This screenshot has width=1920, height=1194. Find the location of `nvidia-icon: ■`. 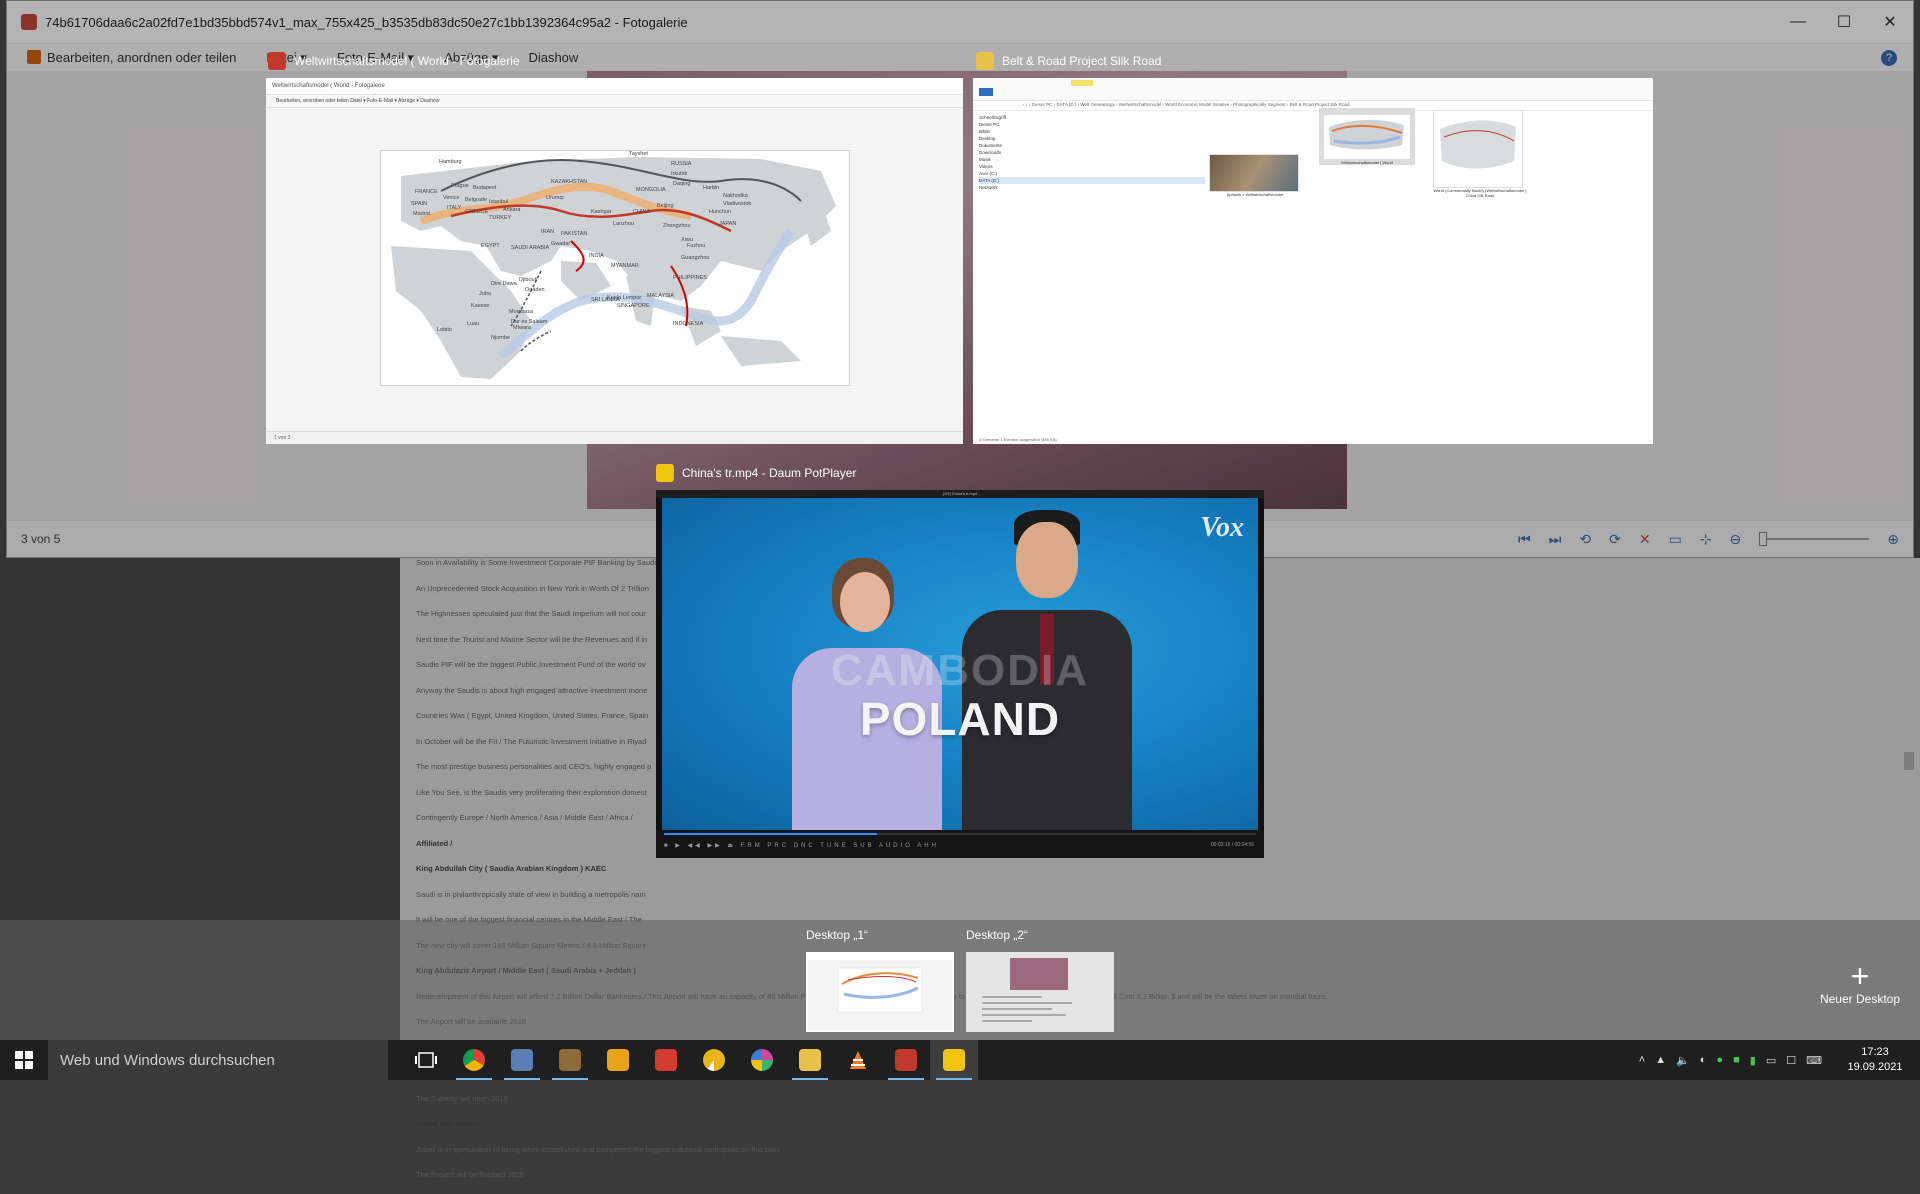

nvidia-icon: ■ is located at coordinates (1736, 1060).